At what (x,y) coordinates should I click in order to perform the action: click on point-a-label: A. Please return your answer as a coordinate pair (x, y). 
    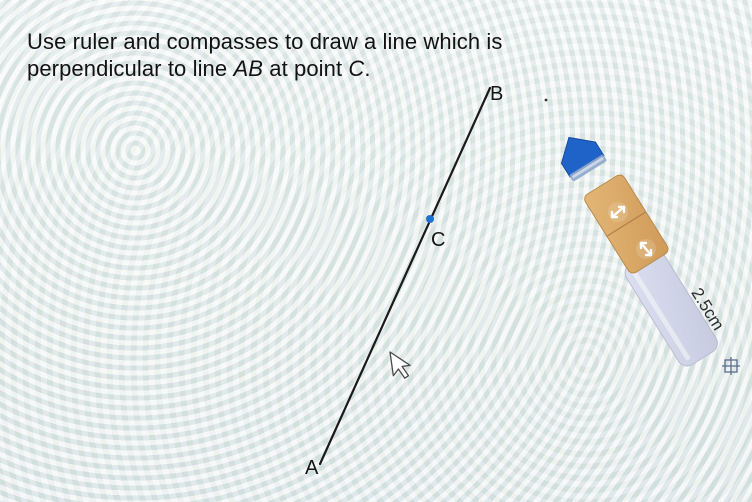
    Looking at the image, I should click on (312, 468).